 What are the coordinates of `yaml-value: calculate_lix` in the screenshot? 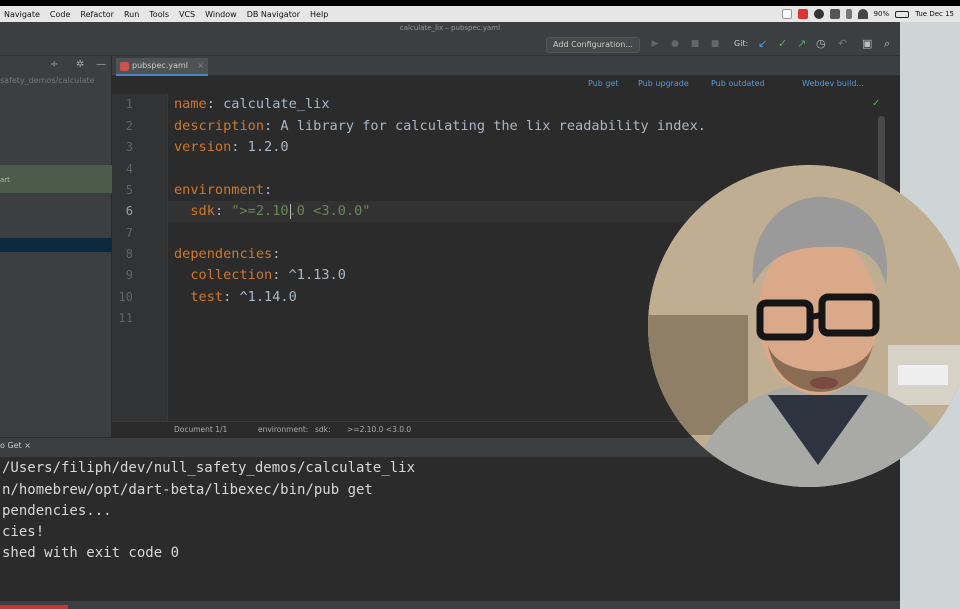 It's located at (272, 104).